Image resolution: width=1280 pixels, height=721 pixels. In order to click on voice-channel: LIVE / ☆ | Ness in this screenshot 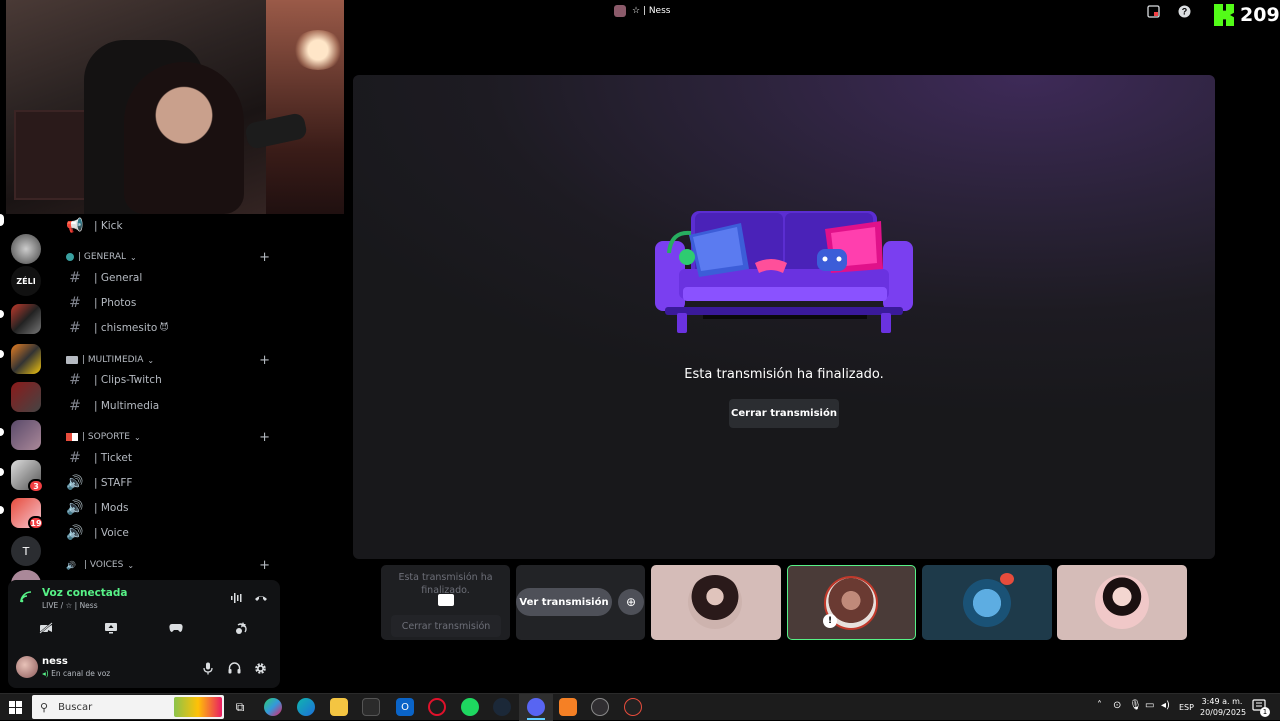, I will do `click(70, 605)`.